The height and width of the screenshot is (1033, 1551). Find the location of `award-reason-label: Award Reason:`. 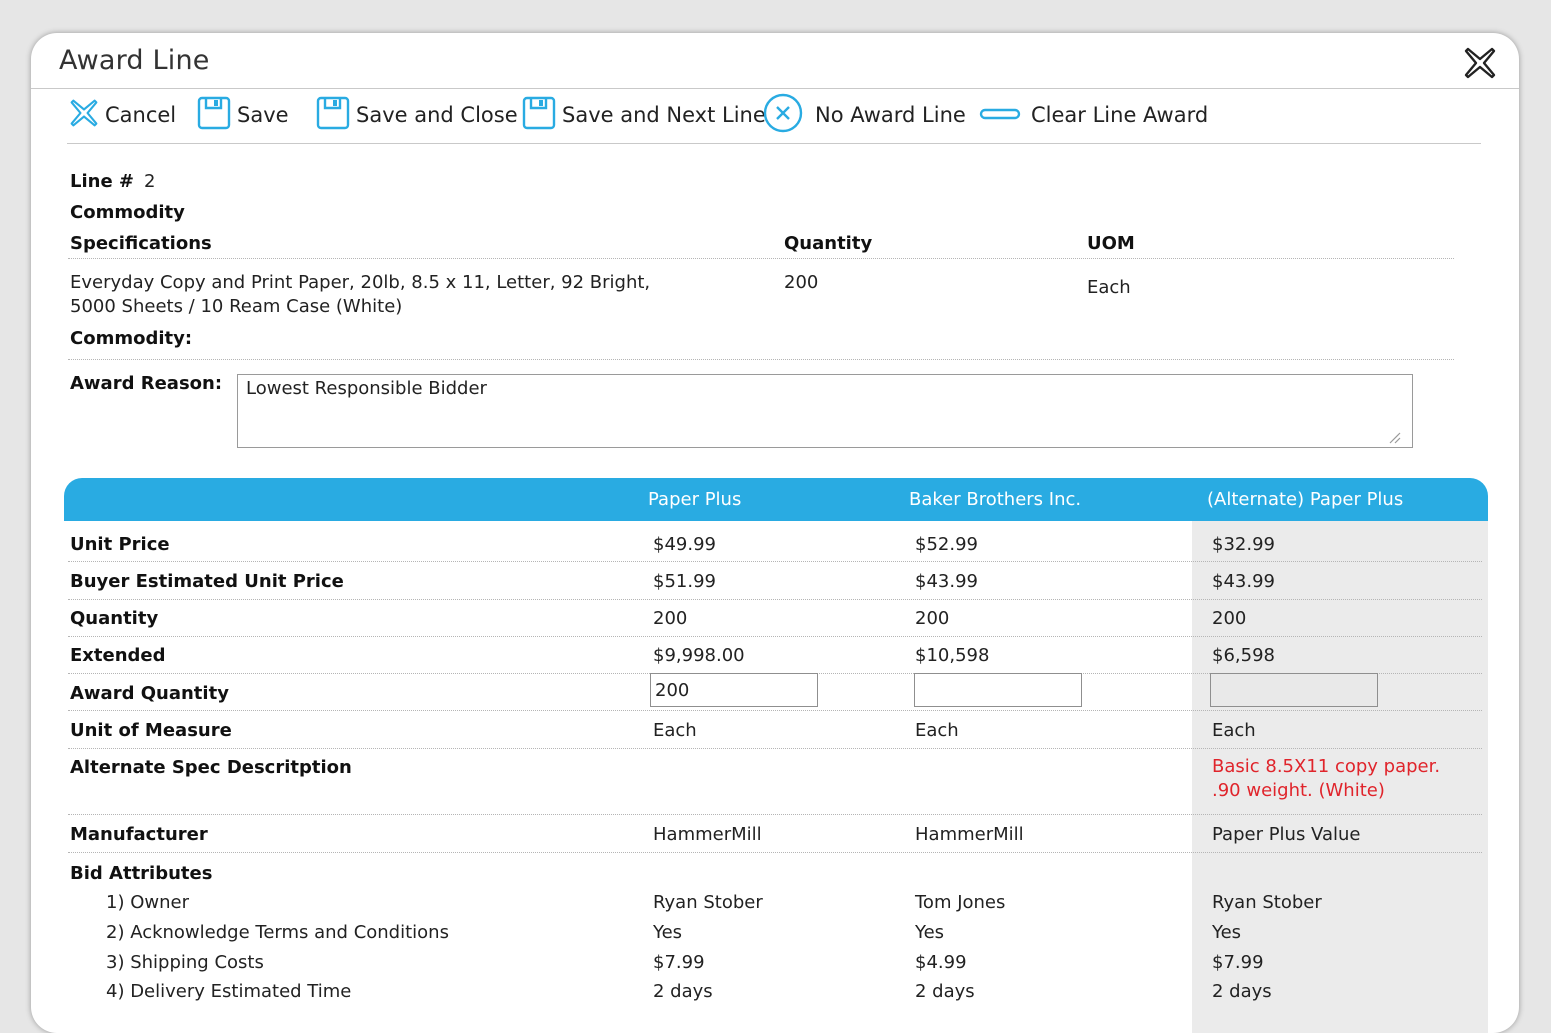

award-reason-label: Award Reason: is located at coordinates (146, 383).